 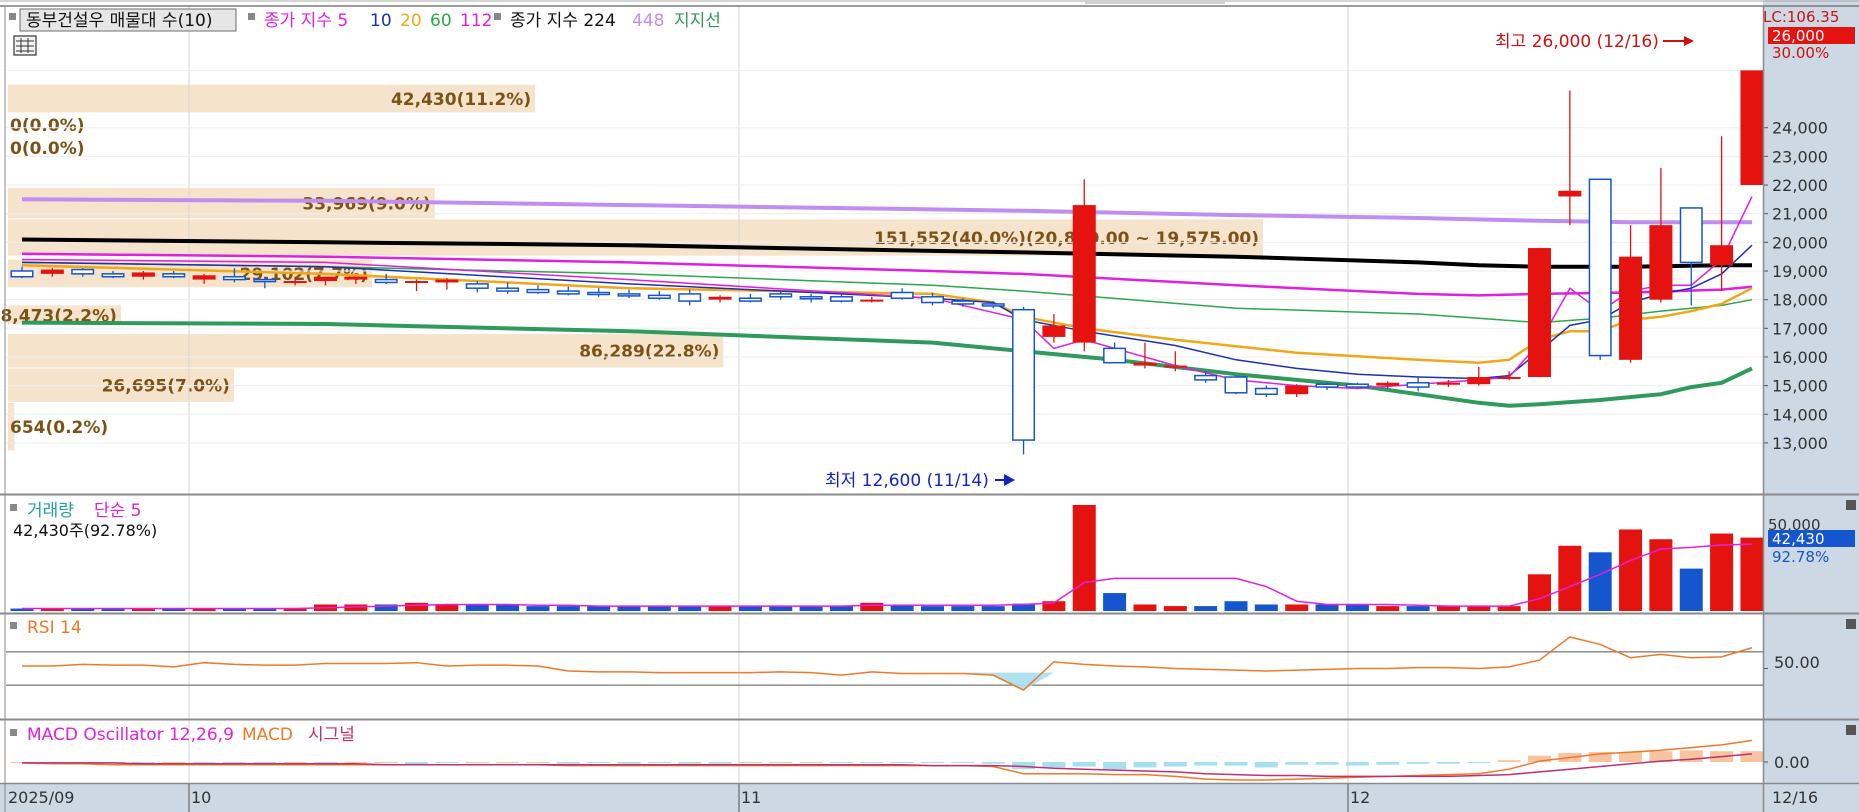 What do you see at coordinates (1800, 271) in the screenshot?
I see `price-tick-label: 19,000` at bounding box center [1800, 271].